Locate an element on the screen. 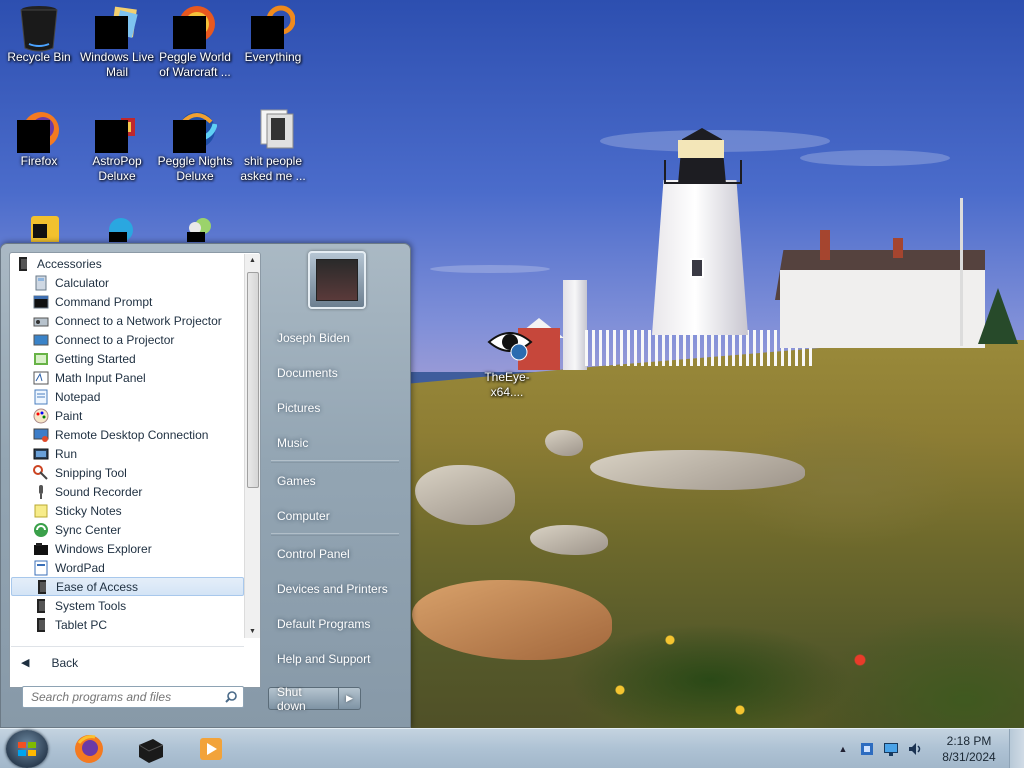  tray-app-icon is located at coordinates (867, 749).